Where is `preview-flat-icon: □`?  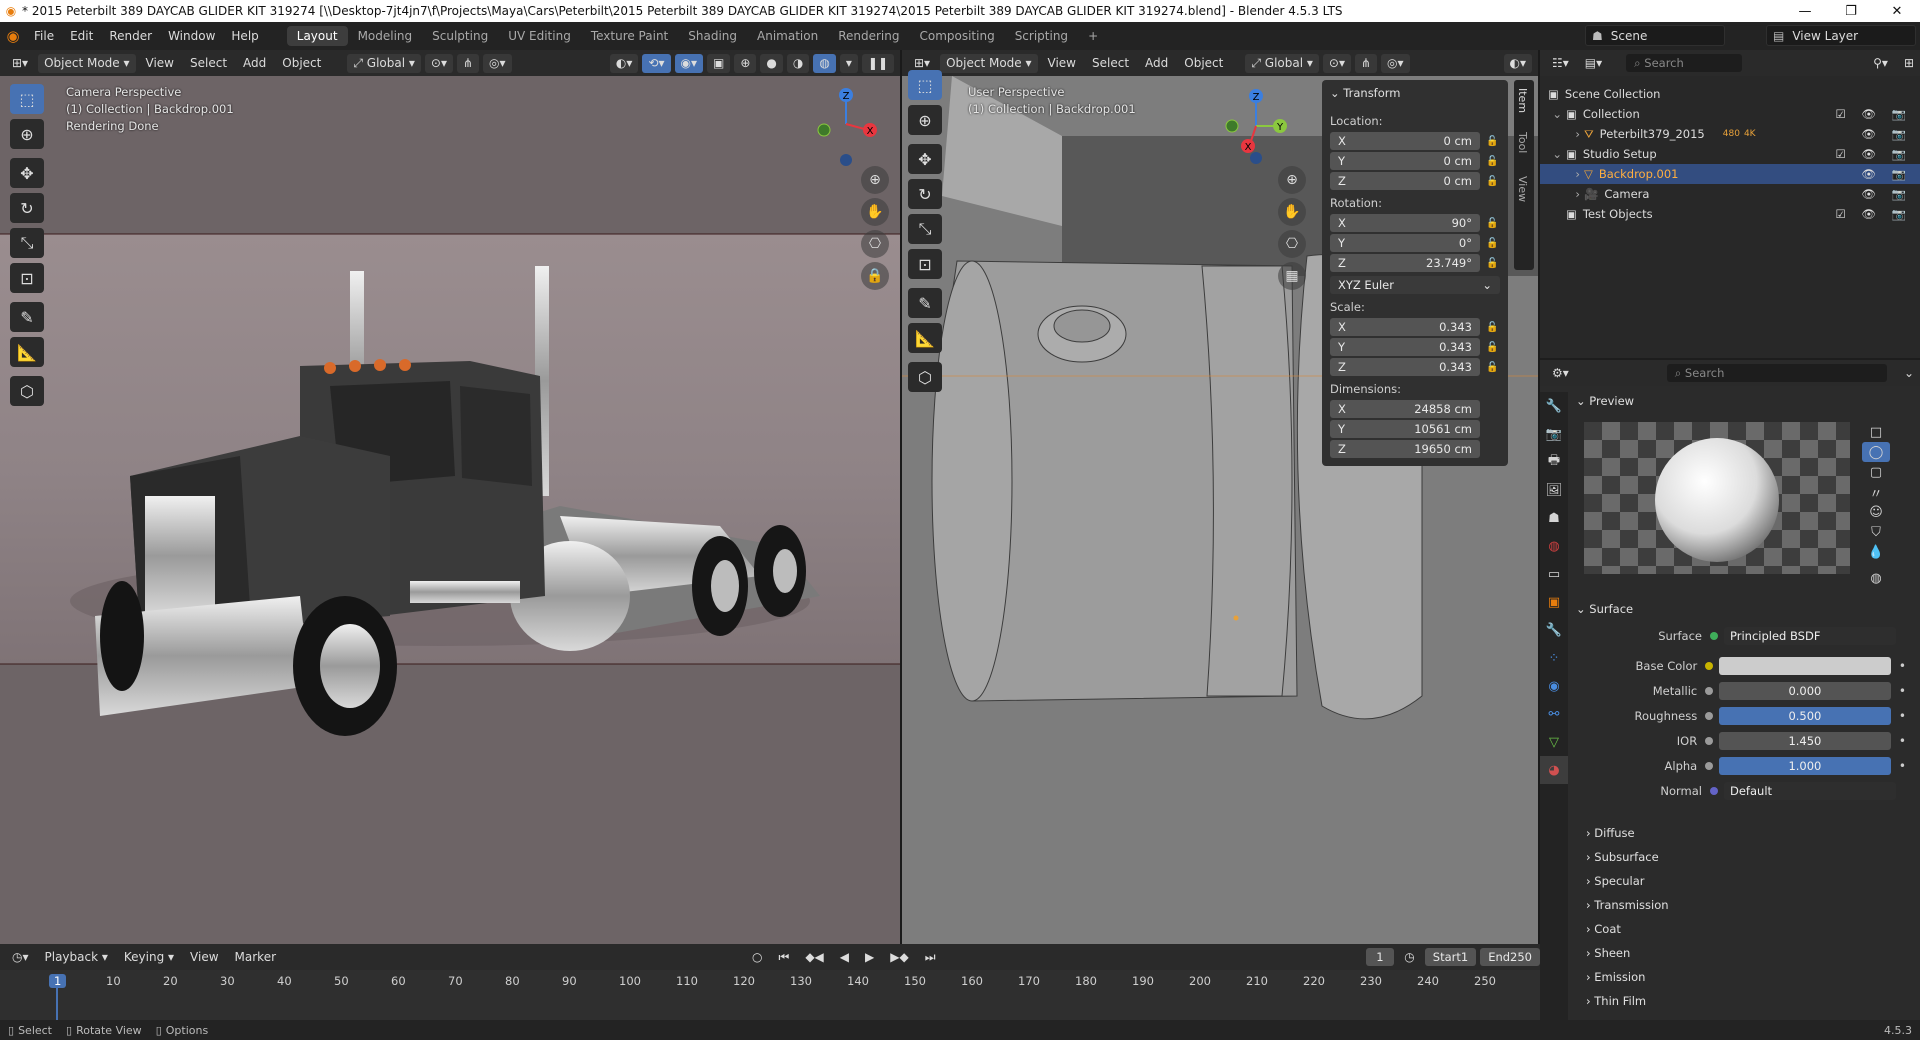
preview-flat-icon: □ is located at coordinates (1876, 432).